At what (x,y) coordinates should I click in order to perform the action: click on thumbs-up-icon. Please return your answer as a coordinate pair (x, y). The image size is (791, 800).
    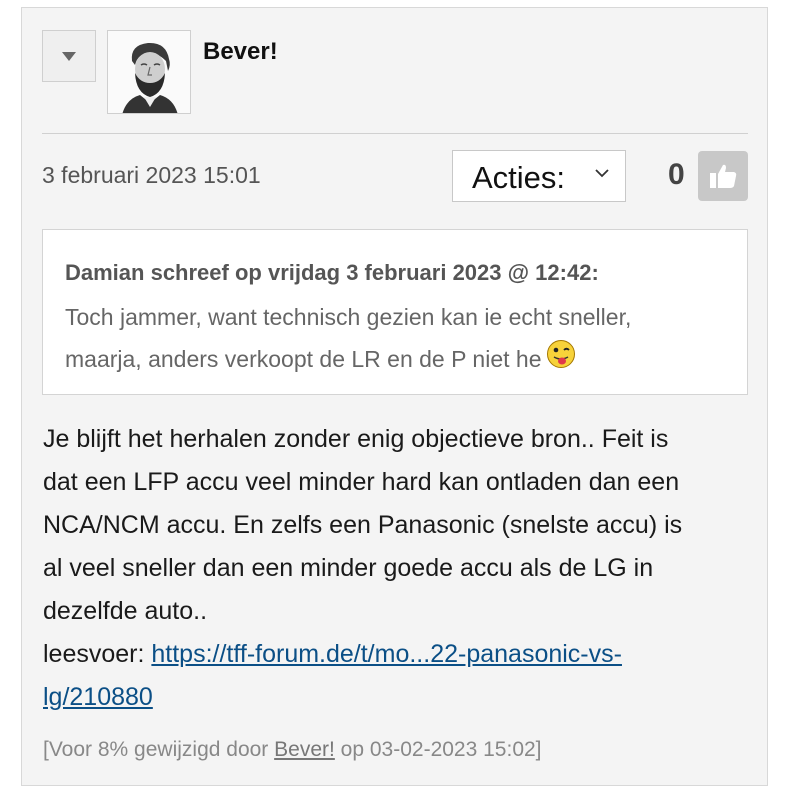
    Looking at the image, I should click on (723, 176).